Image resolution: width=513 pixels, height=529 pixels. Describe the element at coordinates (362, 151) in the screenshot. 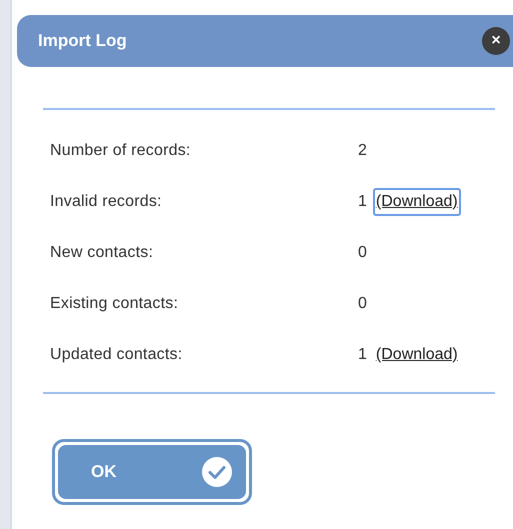

I see `field-value: 2` at that location.